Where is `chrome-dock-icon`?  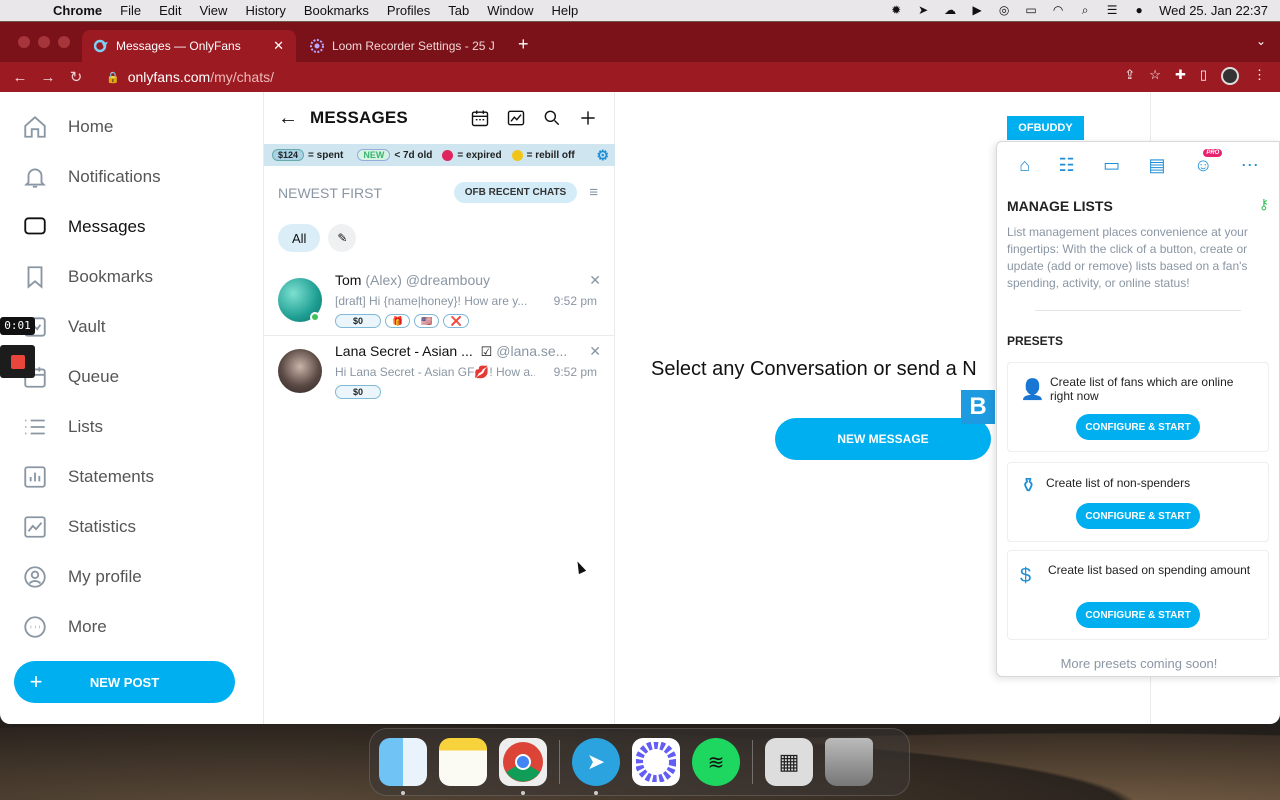
chrome-dock-icon is located at coordinates (523, 766).